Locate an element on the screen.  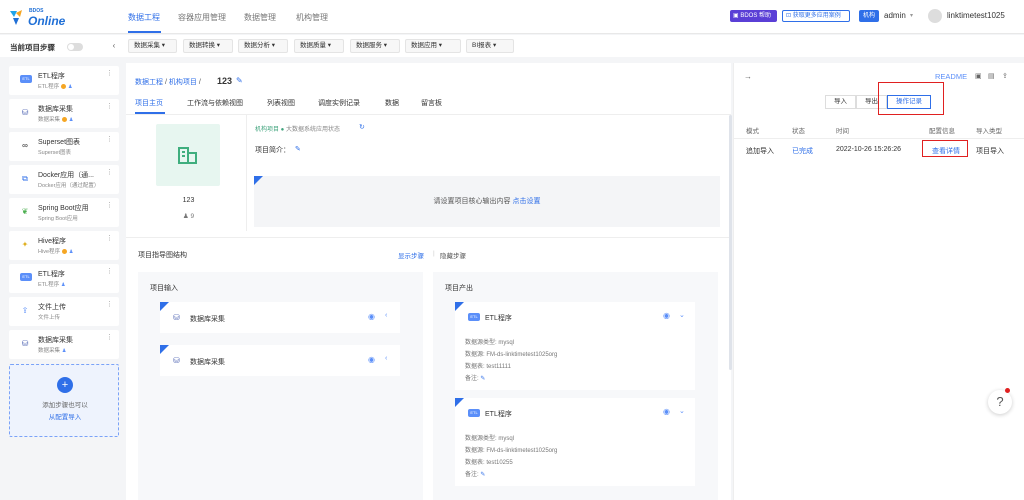
core-output-text: 请设置项目核心输出内容 点击设置 is located at coordinates (487, 201).